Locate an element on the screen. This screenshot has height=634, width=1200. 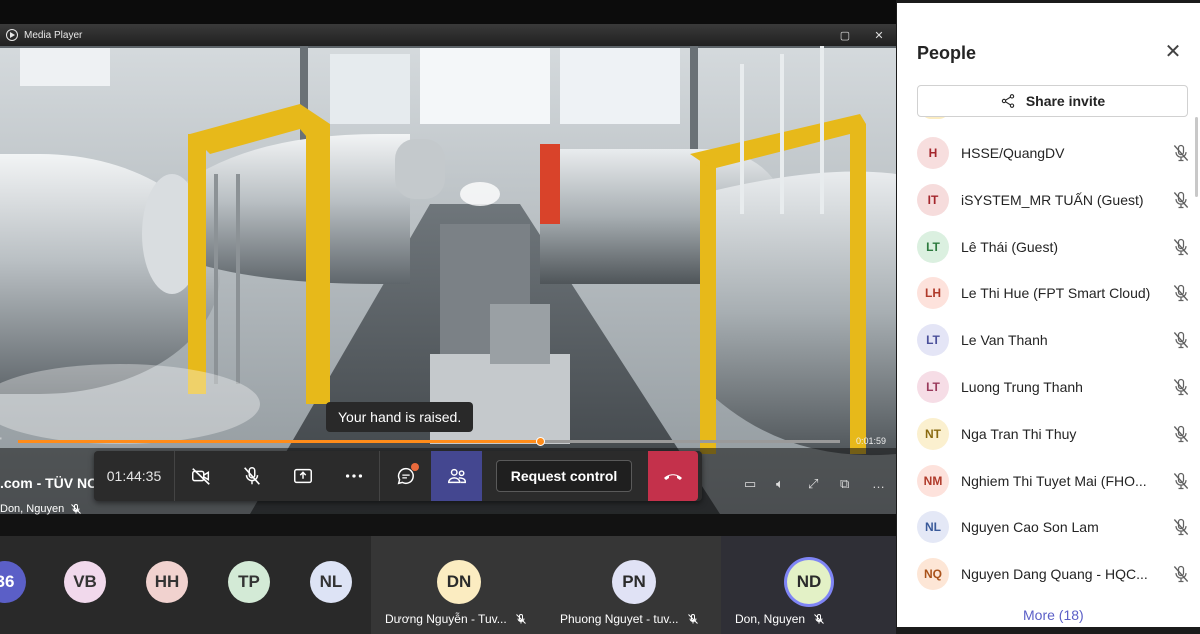
people-button is located at coordinates (456, 476).